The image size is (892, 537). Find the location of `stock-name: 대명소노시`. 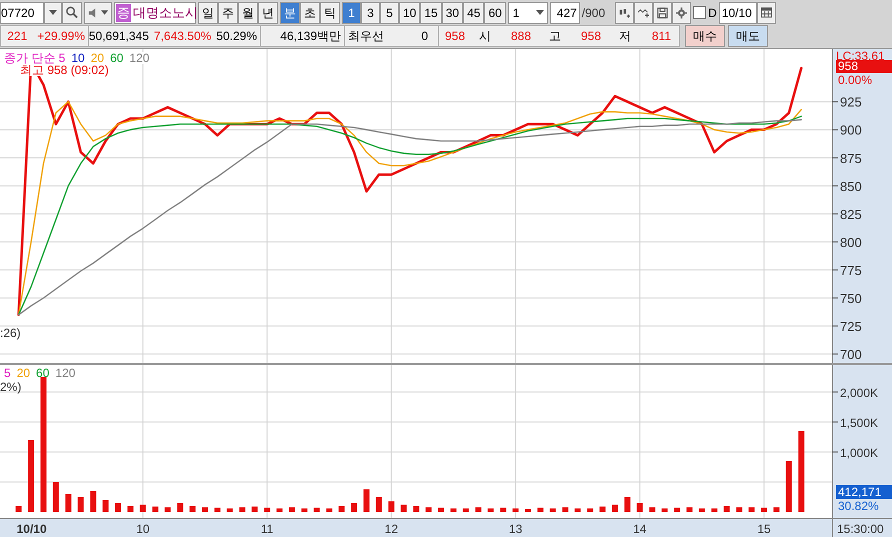

stock-name: 대명소노시 is located at coordinates (165, 13).